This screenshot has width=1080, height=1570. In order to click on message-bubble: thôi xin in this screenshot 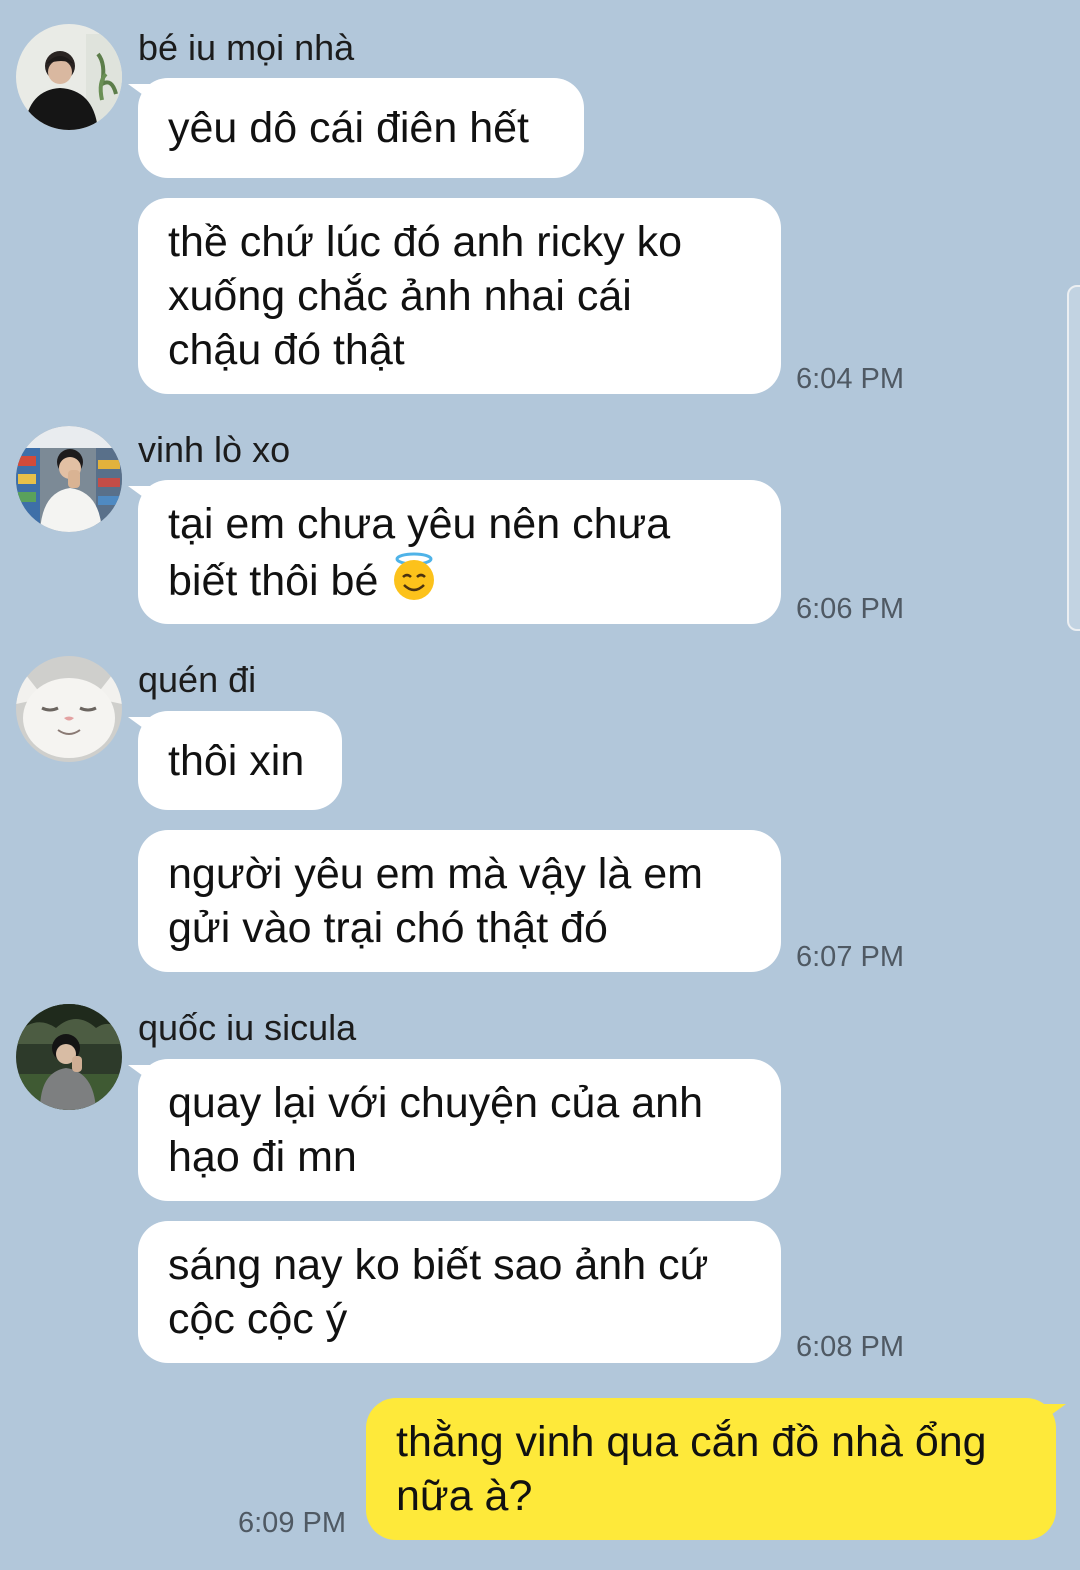, I will do `click(235, 760)`.